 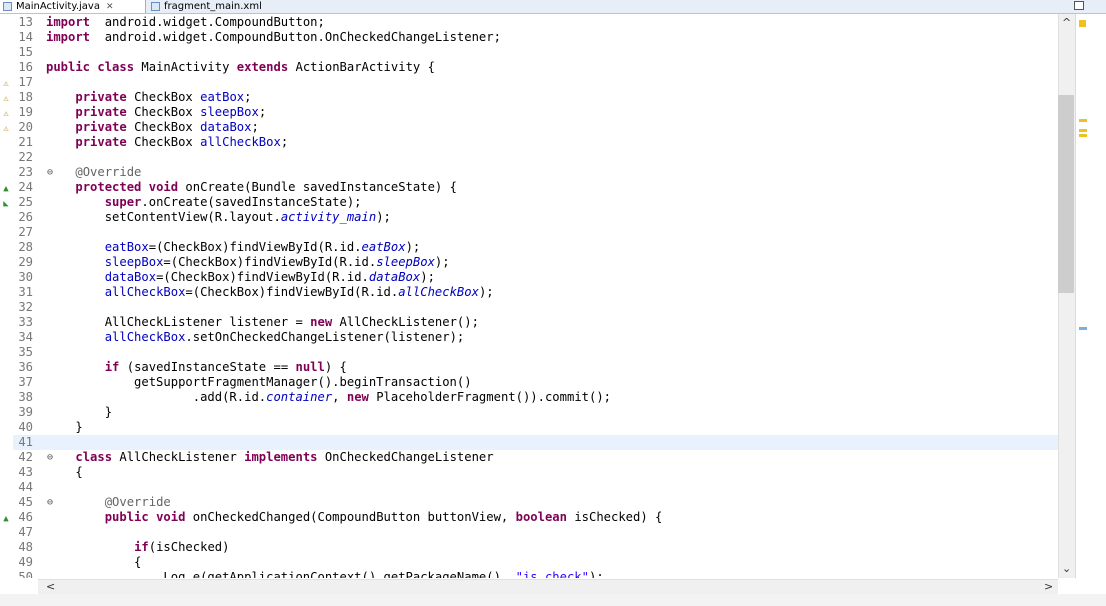 I want to click on code-line: 45 ⊖ @Override, so click(x=535, y=502).